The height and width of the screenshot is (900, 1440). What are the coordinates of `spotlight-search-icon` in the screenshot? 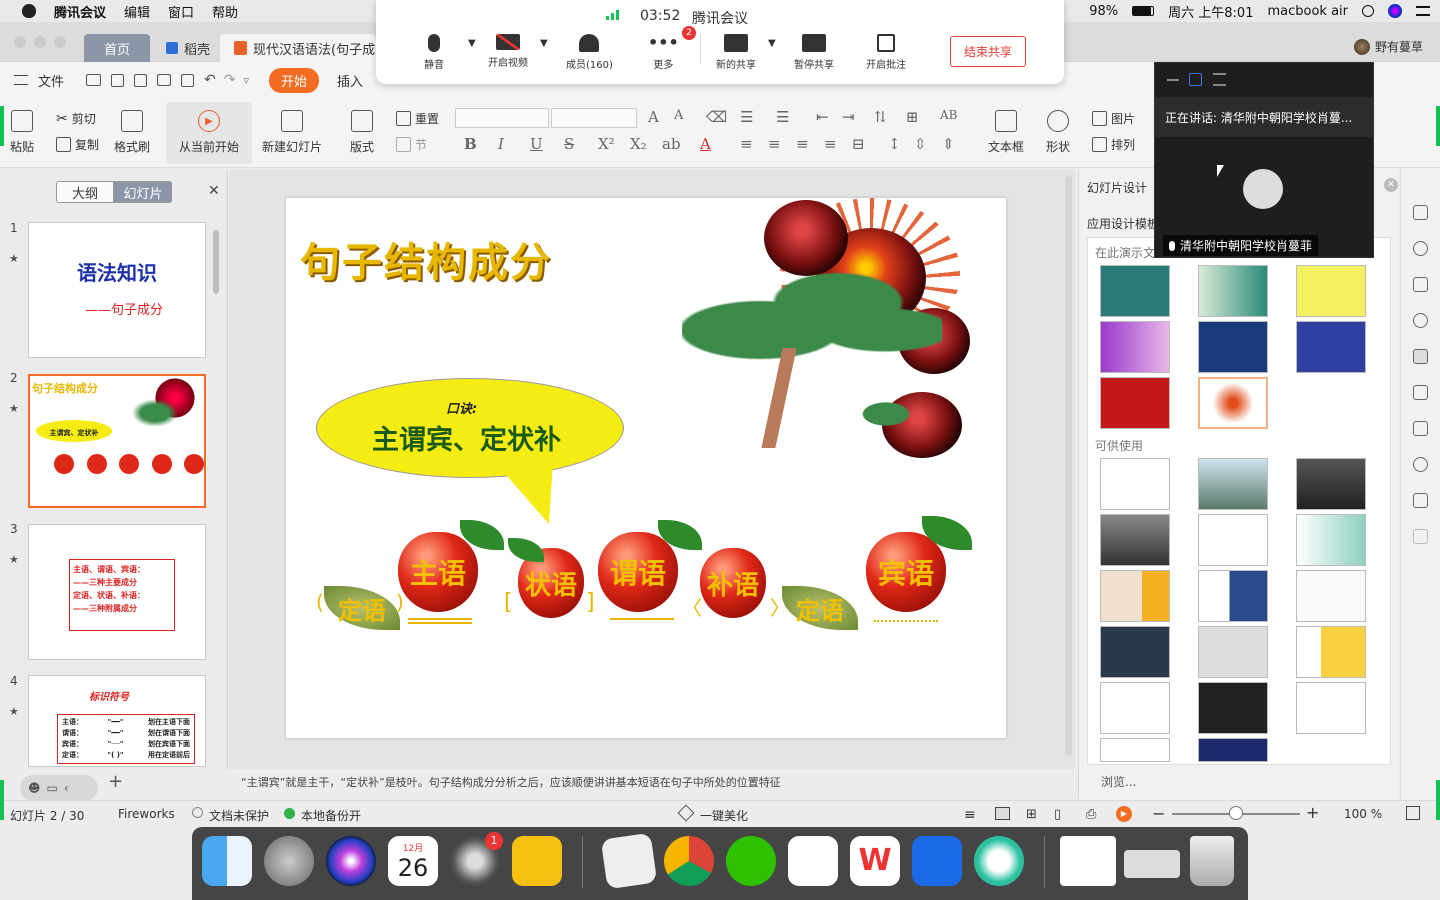 It's located at (1368, 11).